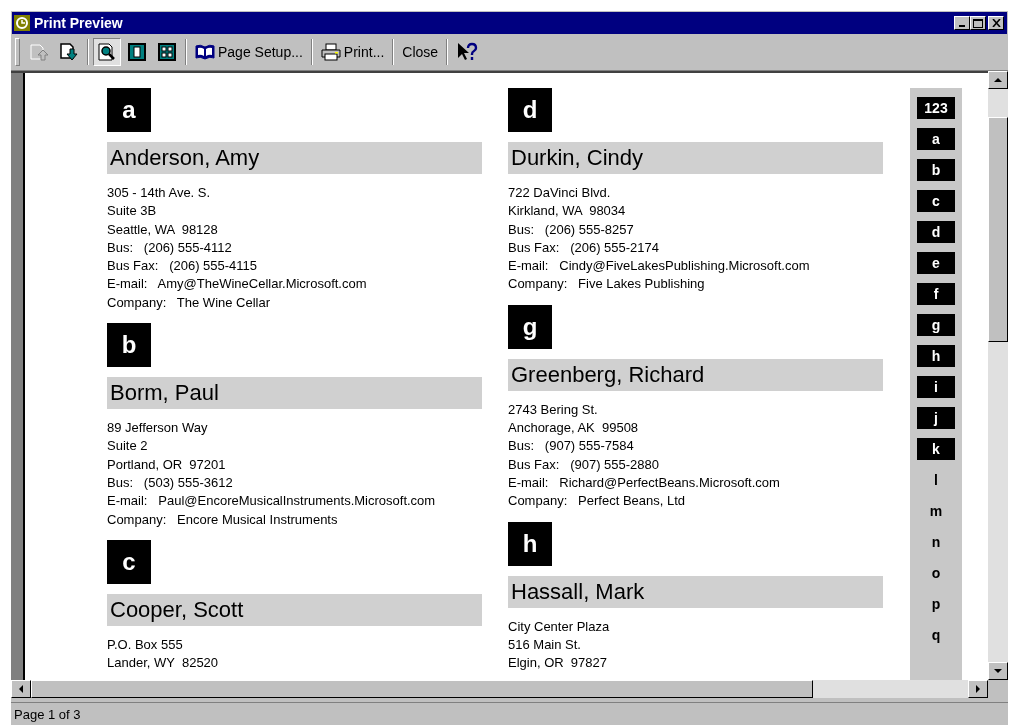 The height and width of the screenshot is (725, 1011). Describe the element at coordinates (936, 139) in the screenshot. I see `index-tab: a` at that location.